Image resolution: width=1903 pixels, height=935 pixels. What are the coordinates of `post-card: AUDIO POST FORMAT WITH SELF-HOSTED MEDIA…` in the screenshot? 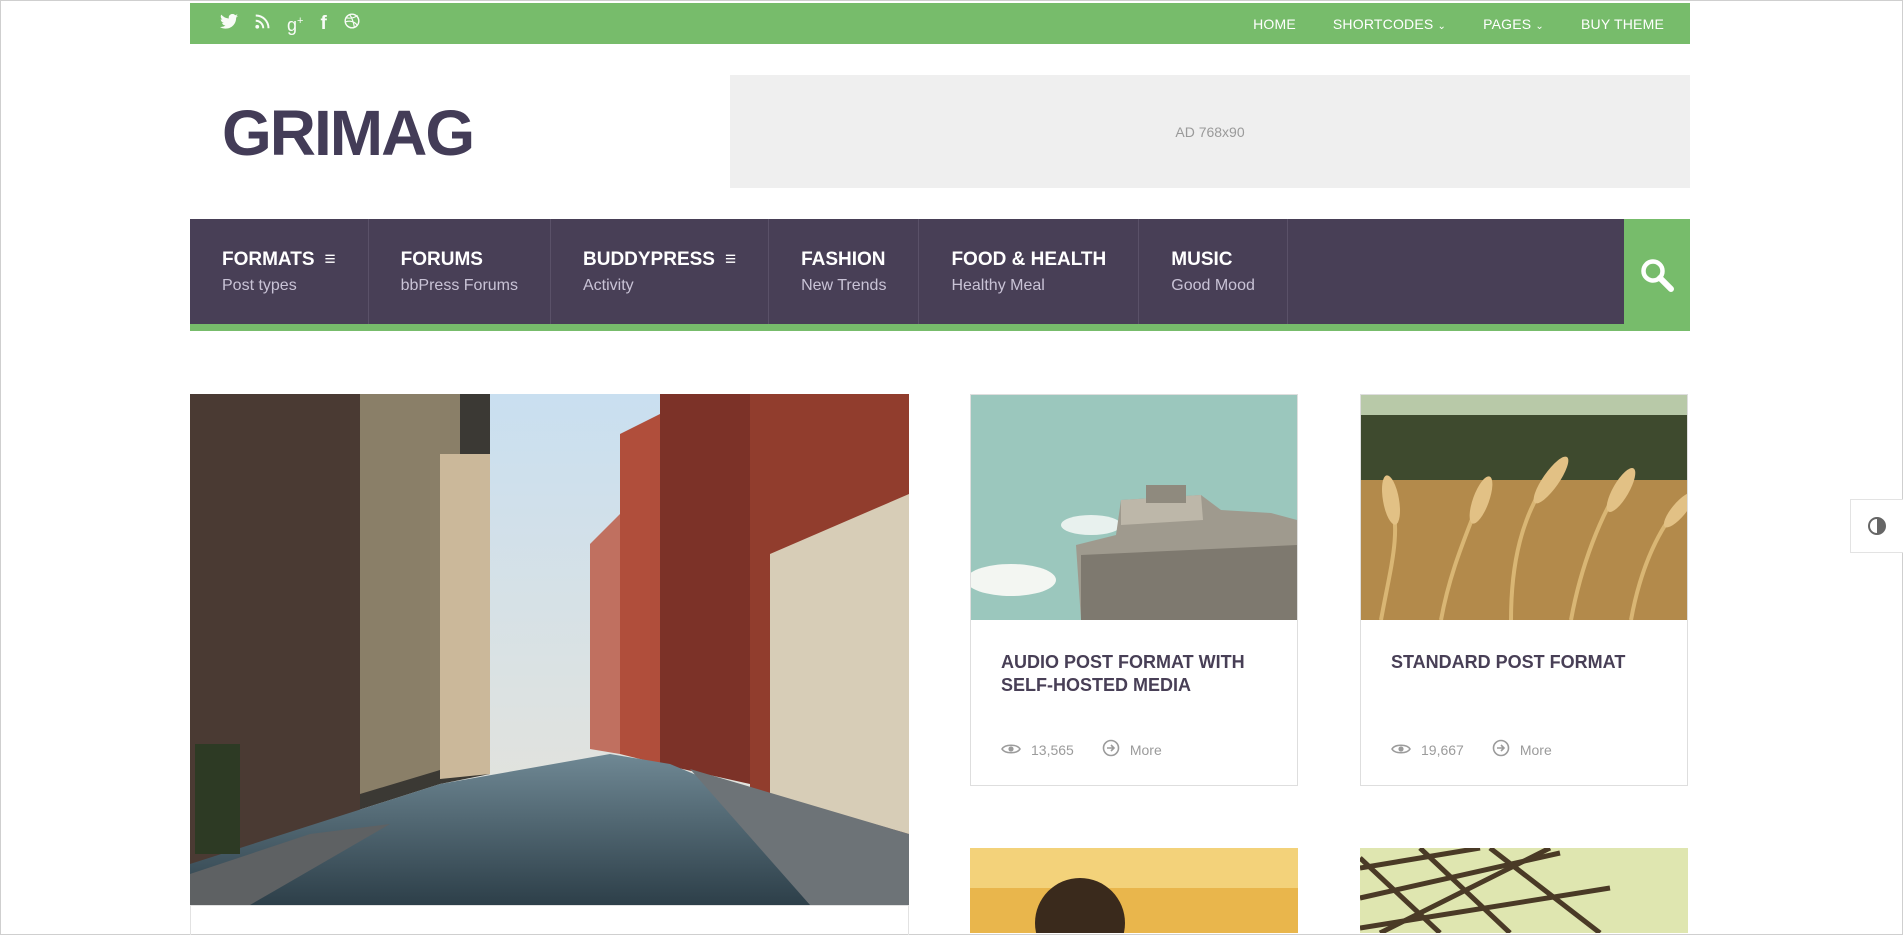 It's located at (1134, 590).